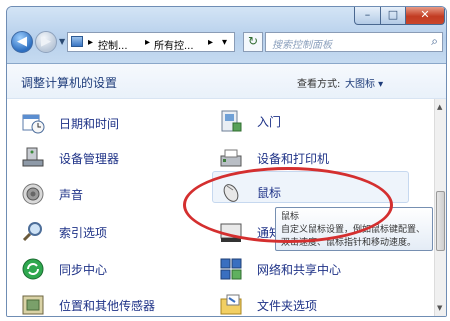 Image resolution: width=450 pixels, height=321 pixels. What do you see at coordinates (302, 45) in the screenshot?
I see `search-placeholder: 搜索控制面板` at bounding box center [302, 45].